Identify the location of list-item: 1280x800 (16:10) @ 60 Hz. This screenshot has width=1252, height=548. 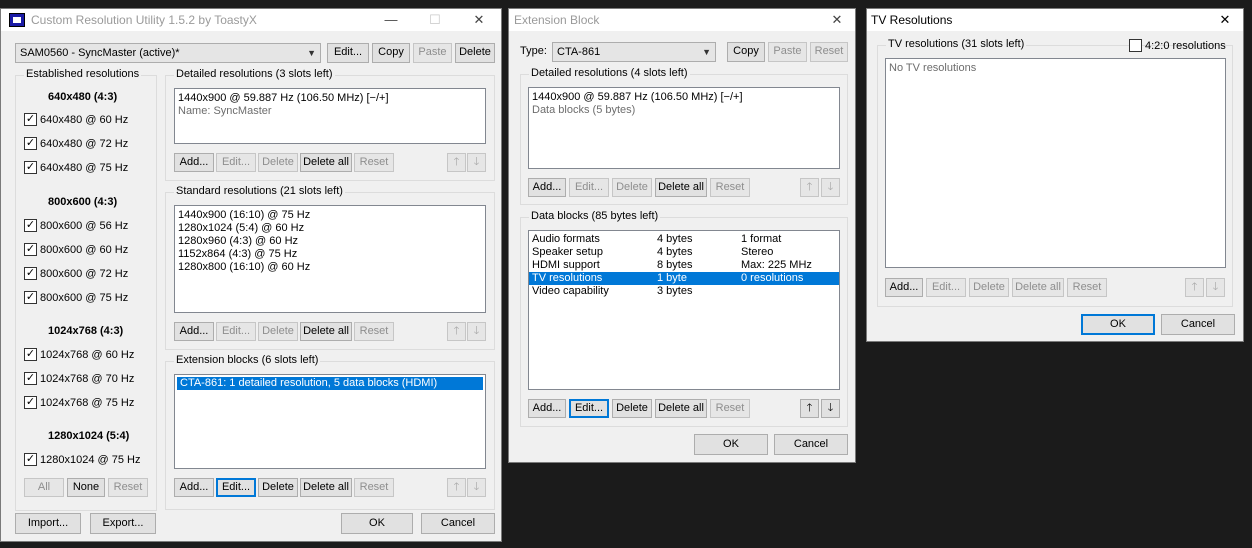
(330, 267).